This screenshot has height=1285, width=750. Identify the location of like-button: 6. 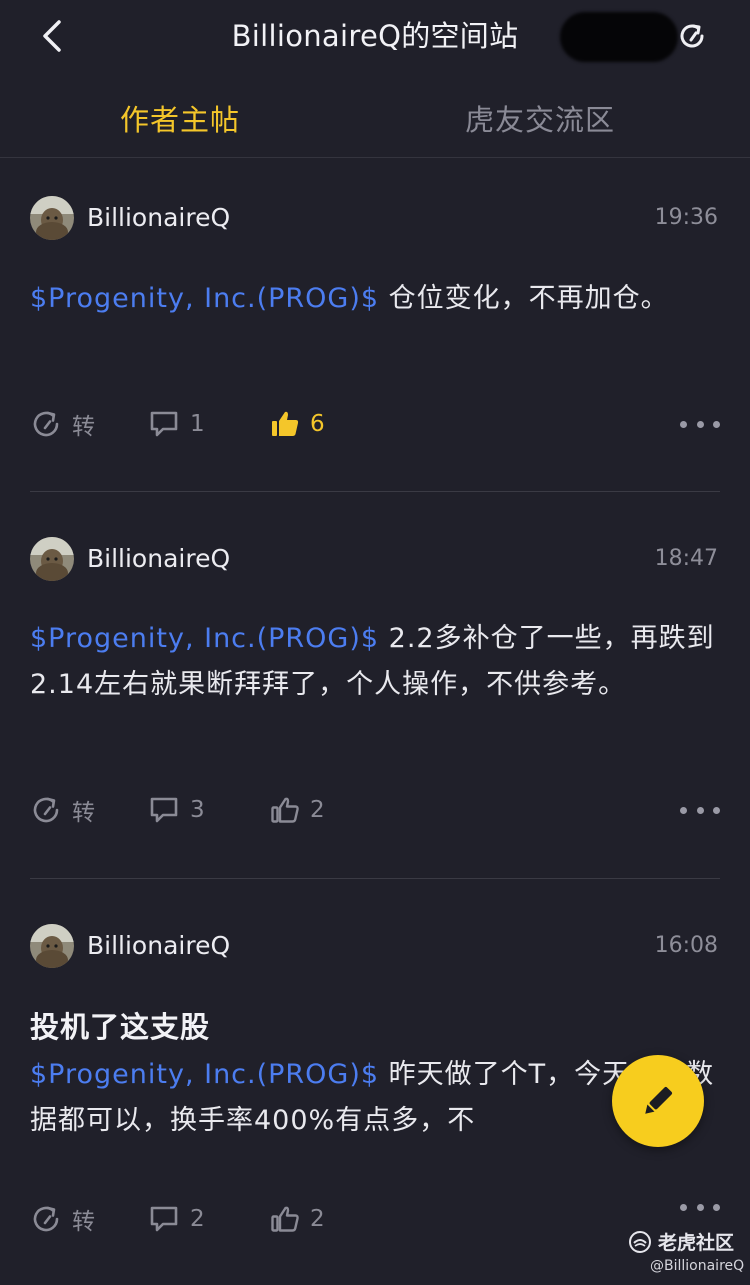
(297, 424).